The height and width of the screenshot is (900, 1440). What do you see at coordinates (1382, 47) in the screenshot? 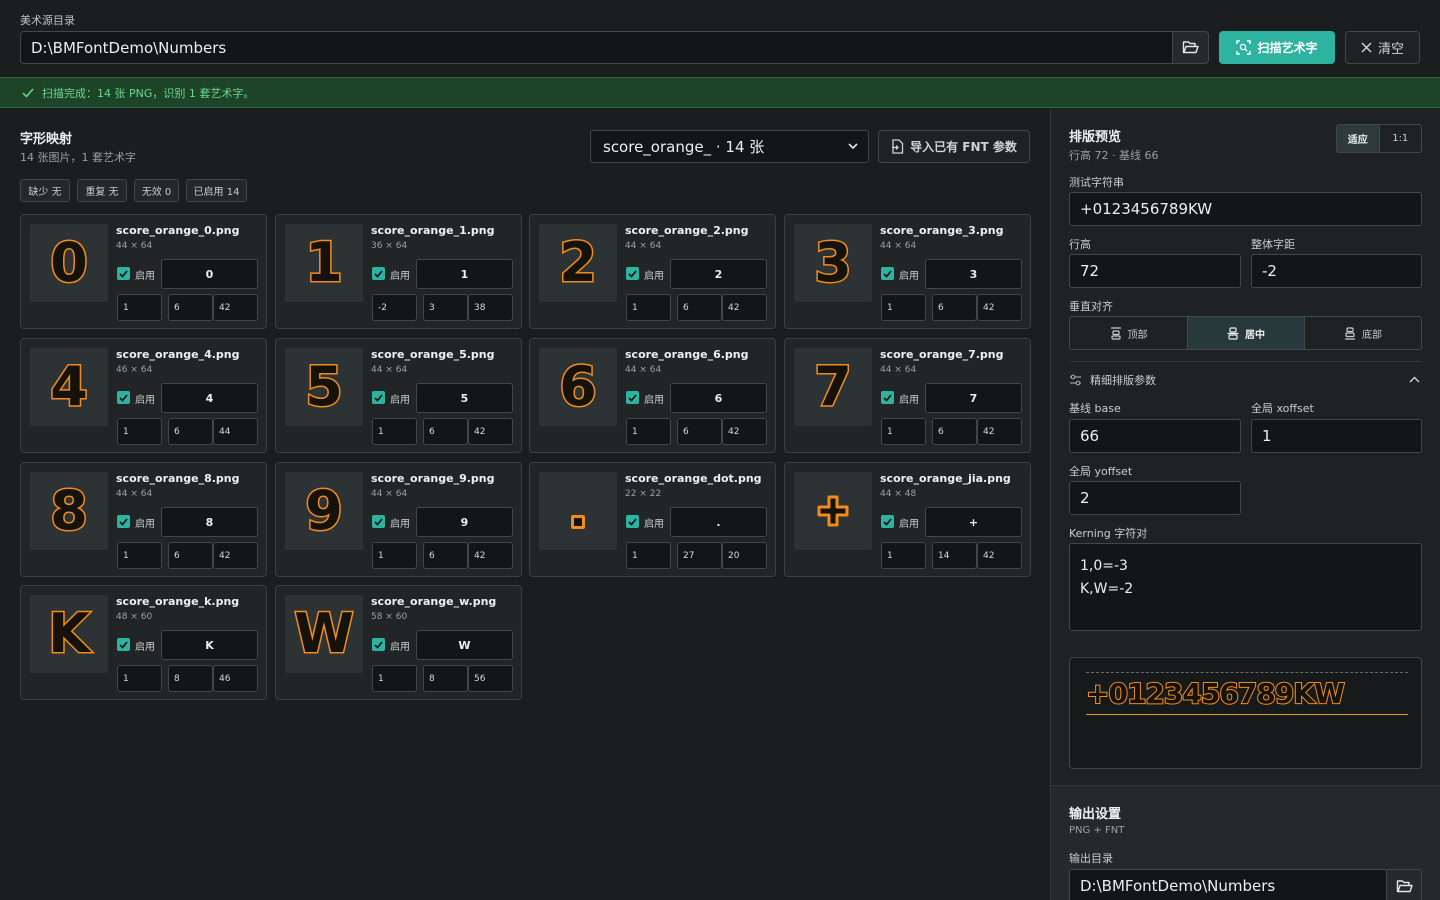
I see `clear-button: 清空` at bounding box center [1382, 47].